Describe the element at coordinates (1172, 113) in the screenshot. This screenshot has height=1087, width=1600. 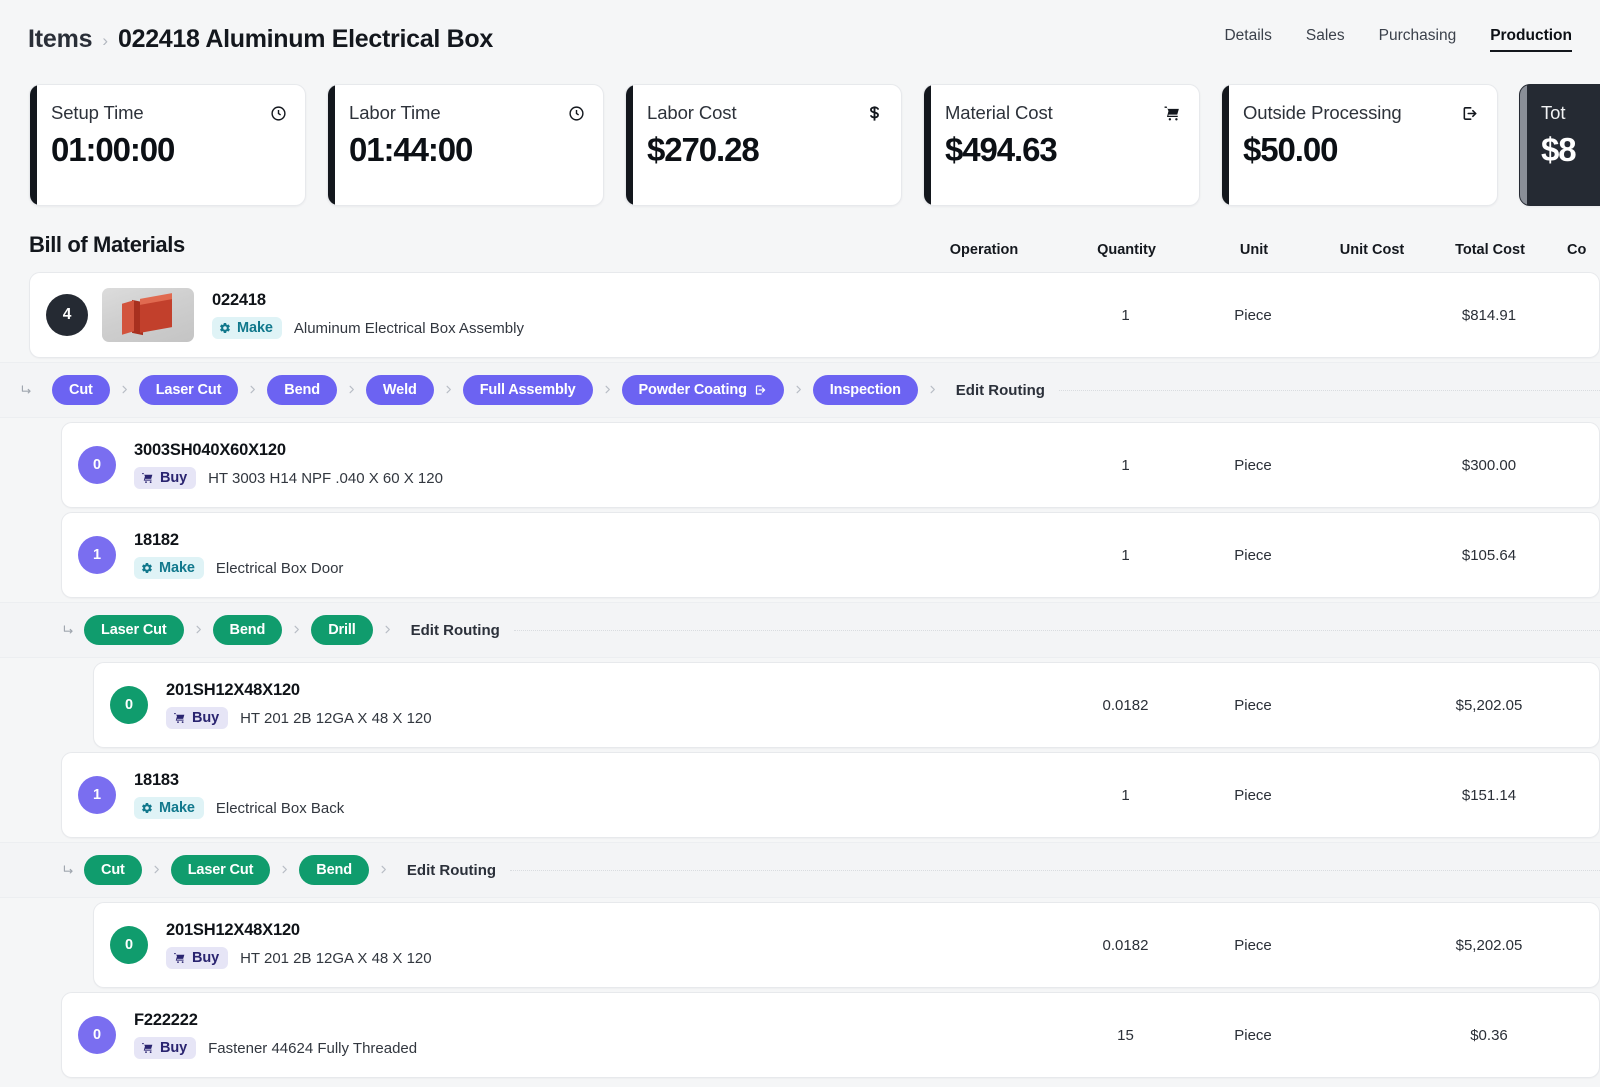
I see `cart-icon` at that location.